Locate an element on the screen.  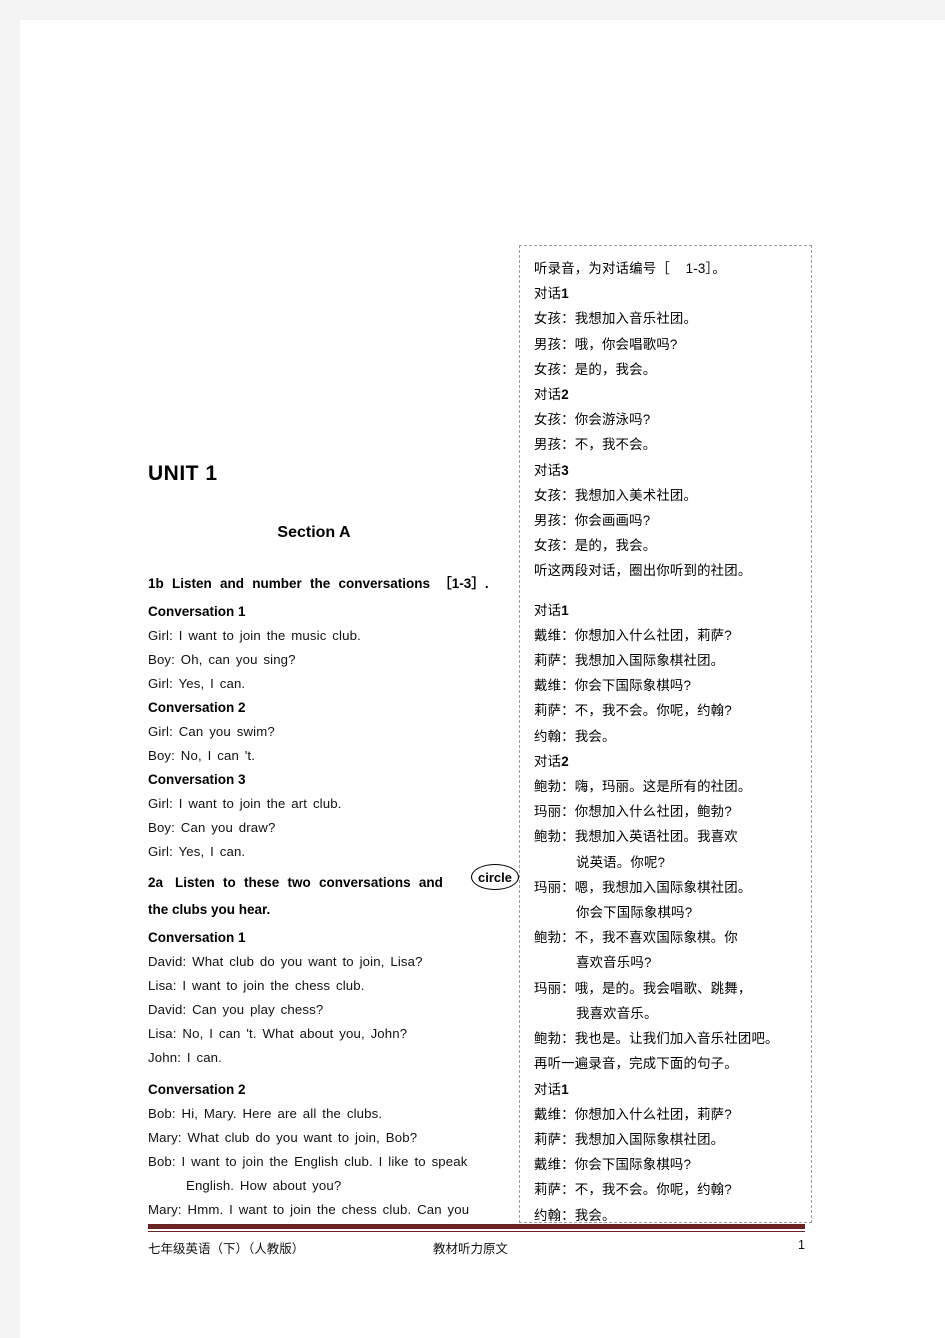
translation-line: 鲍勃：不，我不喜欢国际象棋。你 is located at coordinates (636, 938).